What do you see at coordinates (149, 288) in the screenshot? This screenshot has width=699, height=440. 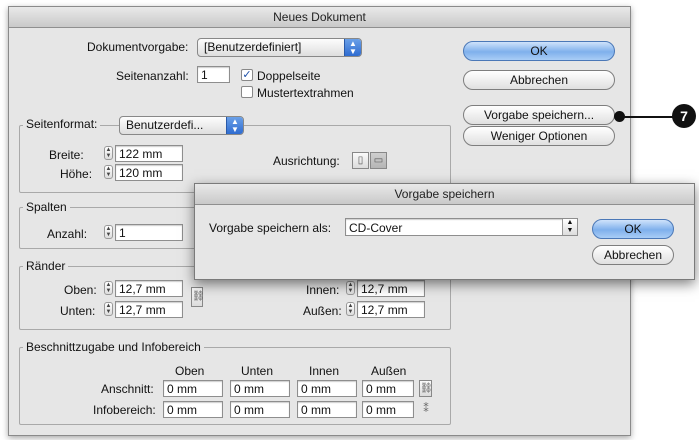 I see `margin-top-input: 12,7 mm` at bounding box center [149, 288].